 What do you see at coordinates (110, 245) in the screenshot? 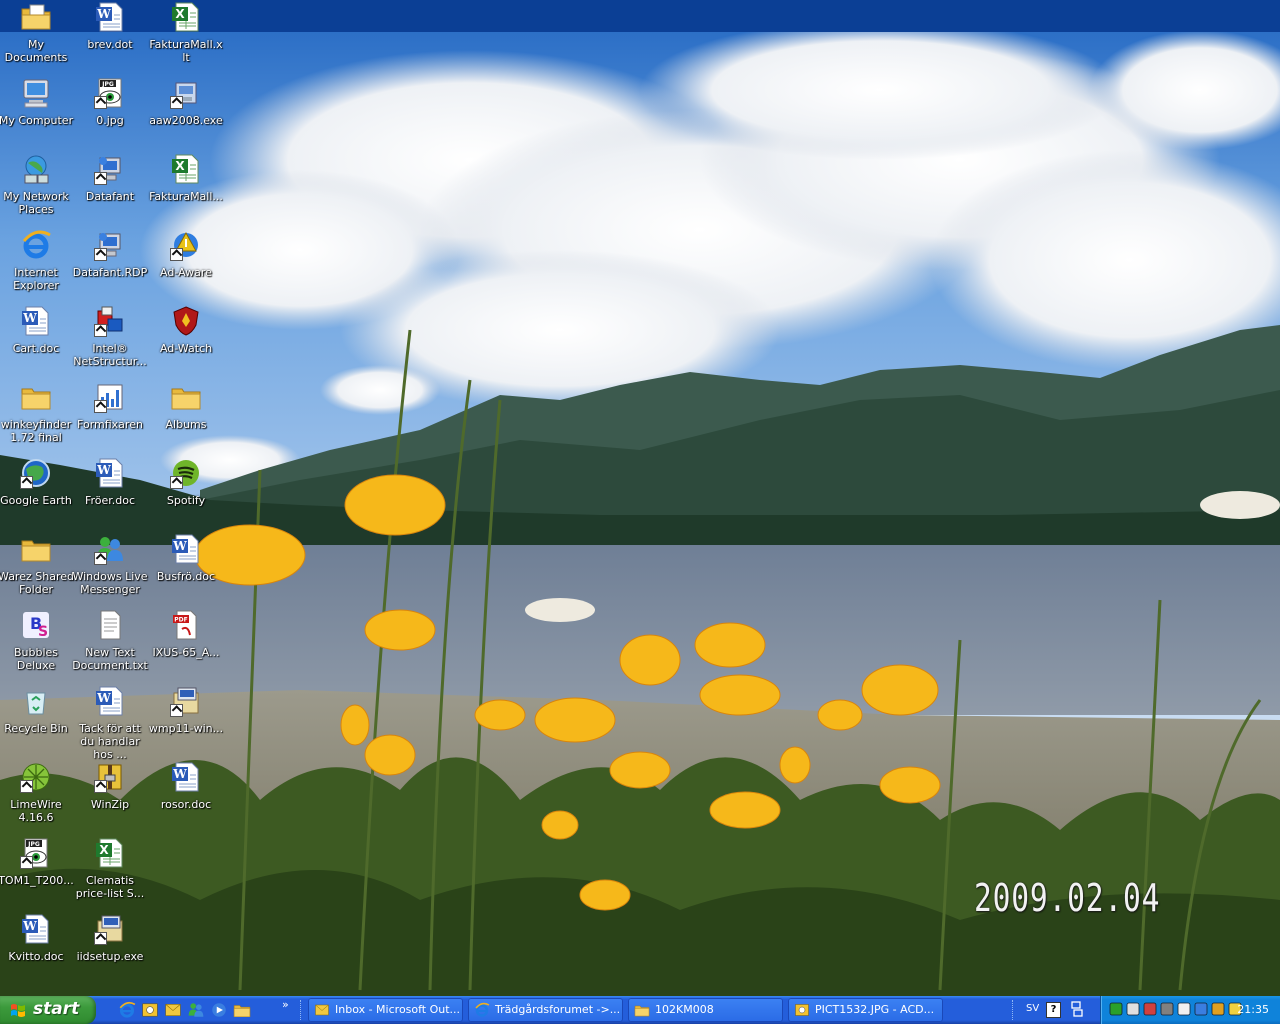
I see `remote-desktop-icon` at bounding box center [110, 245].